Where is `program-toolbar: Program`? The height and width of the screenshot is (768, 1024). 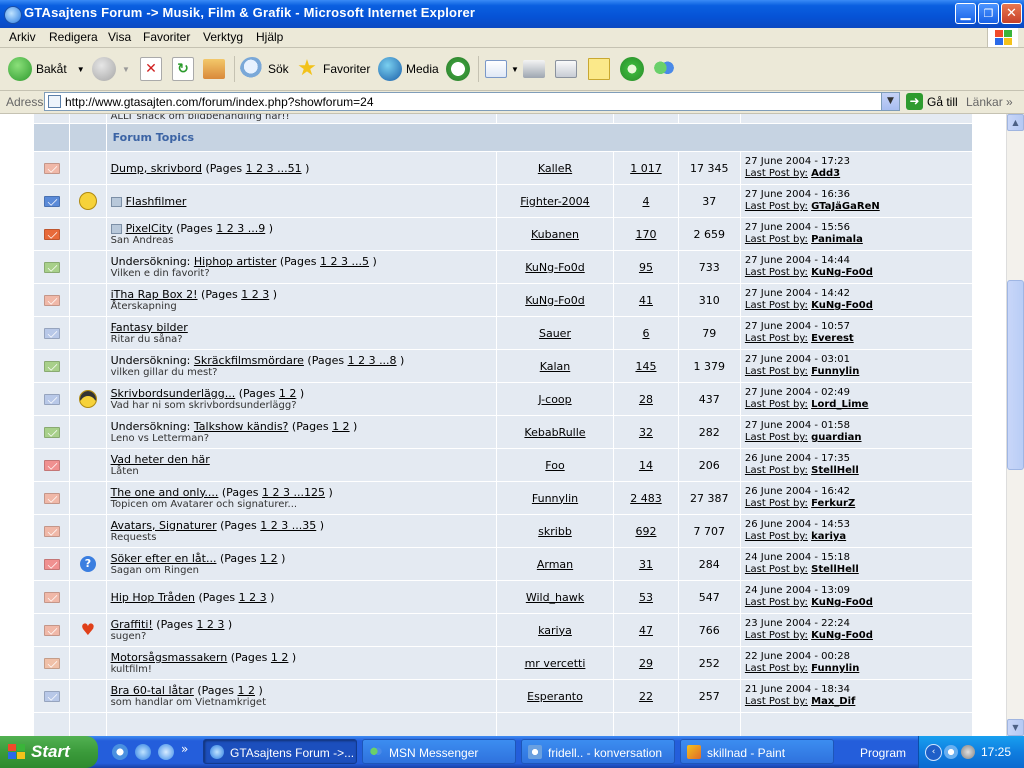
program-toolbar: Program is located at coordinates (883, 753).